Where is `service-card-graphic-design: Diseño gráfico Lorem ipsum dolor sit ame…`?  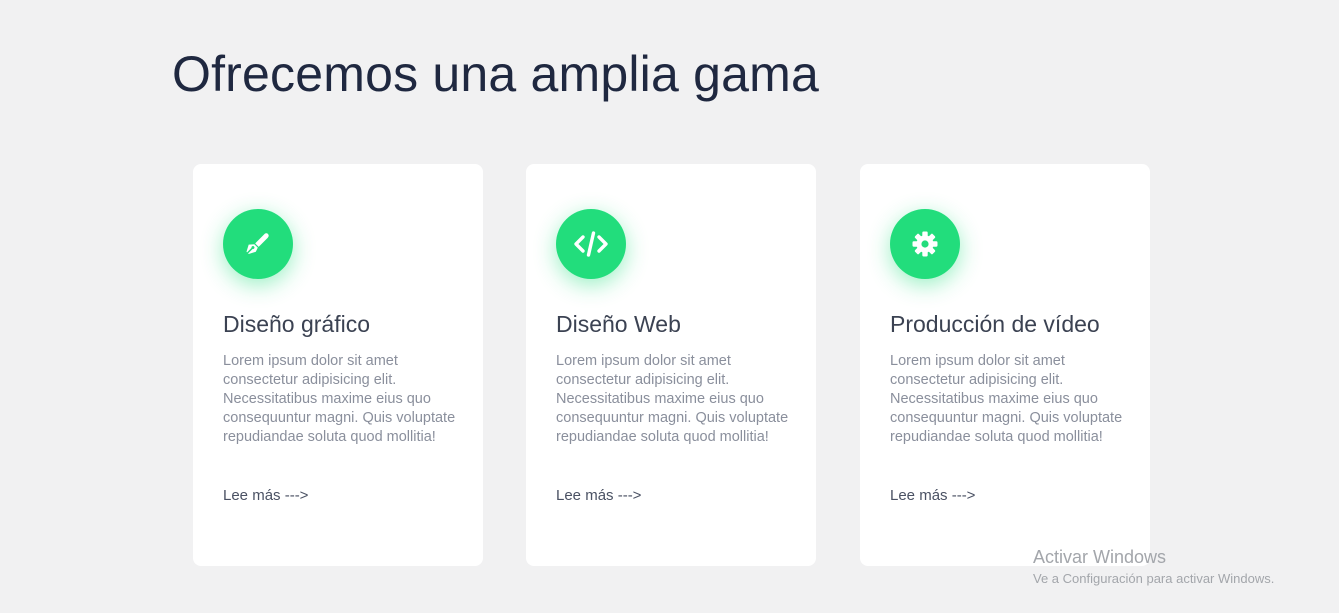
service-card-graphic-design: Diseño gráfico Lorem ipsum dolor sit ame… is located at coordinates (338, 365).